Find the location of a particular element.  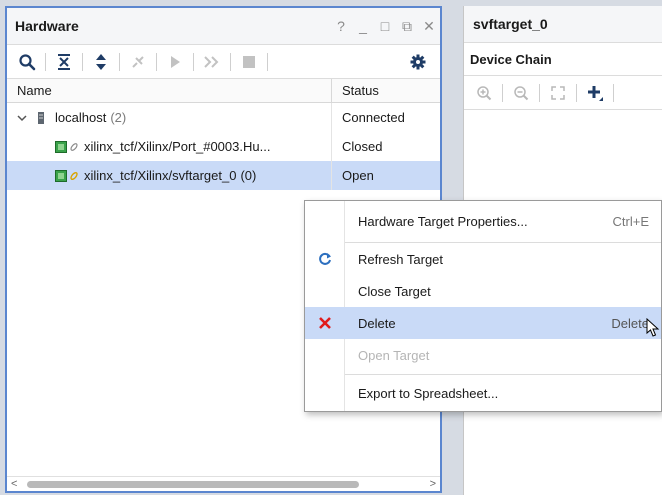

menu-separator is located at coordinates (503, 374).